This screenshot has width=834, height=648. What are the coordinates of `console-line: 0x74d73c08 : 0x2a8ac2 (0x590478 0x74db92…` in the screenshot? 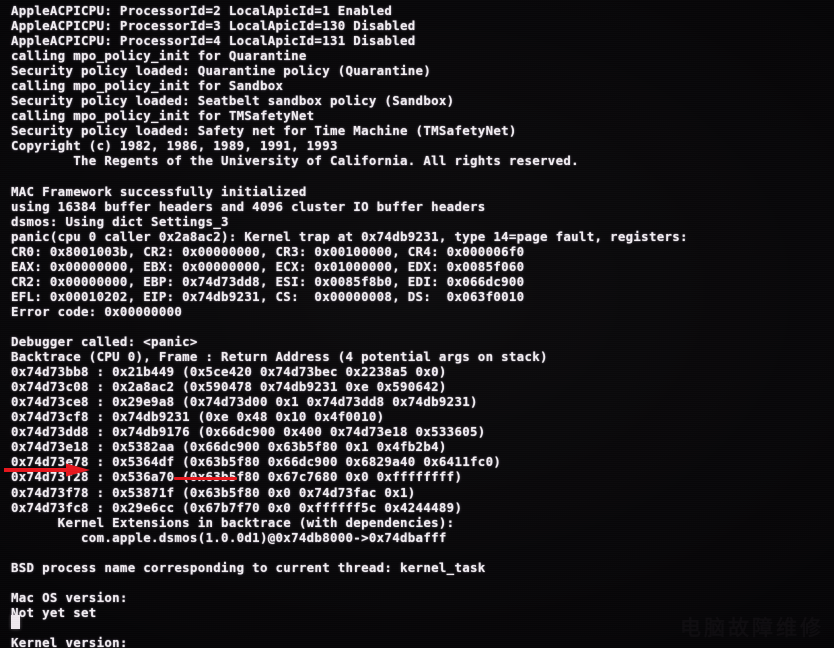 It's located at (229, 387).